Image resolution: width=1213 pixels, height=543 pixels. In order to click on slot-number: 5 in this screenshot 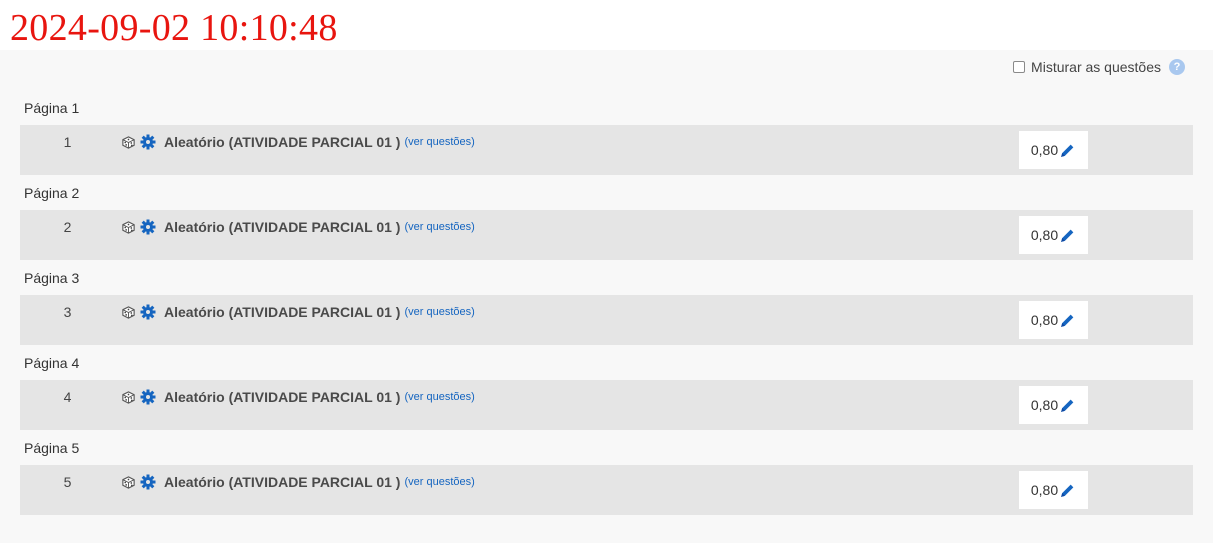, I will do `click(67, 482)`.